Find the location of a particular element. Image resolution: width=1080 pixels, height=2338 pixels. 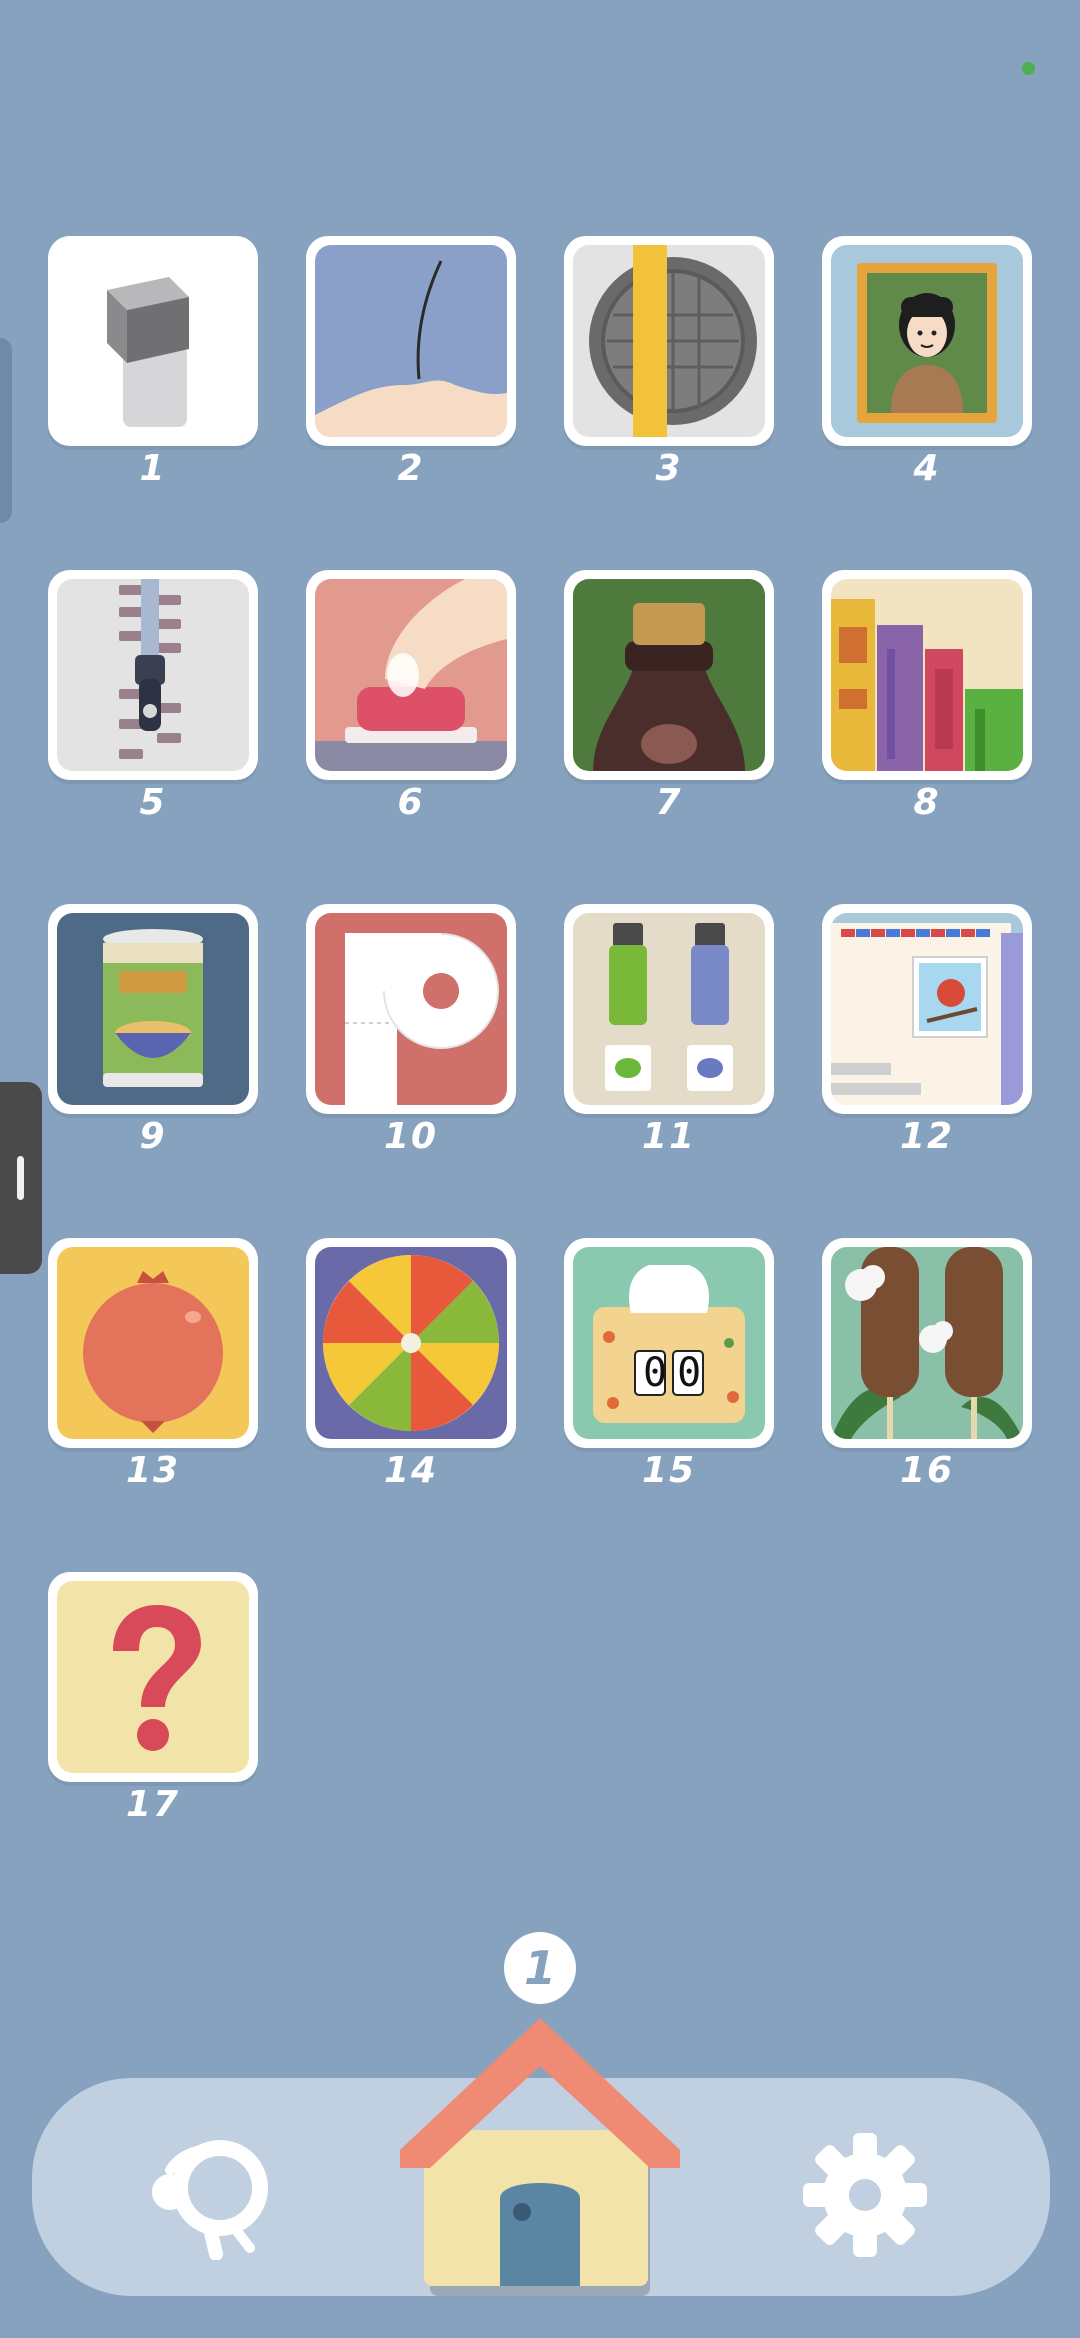

level-number: 4 is located at coordinates (927, 468).